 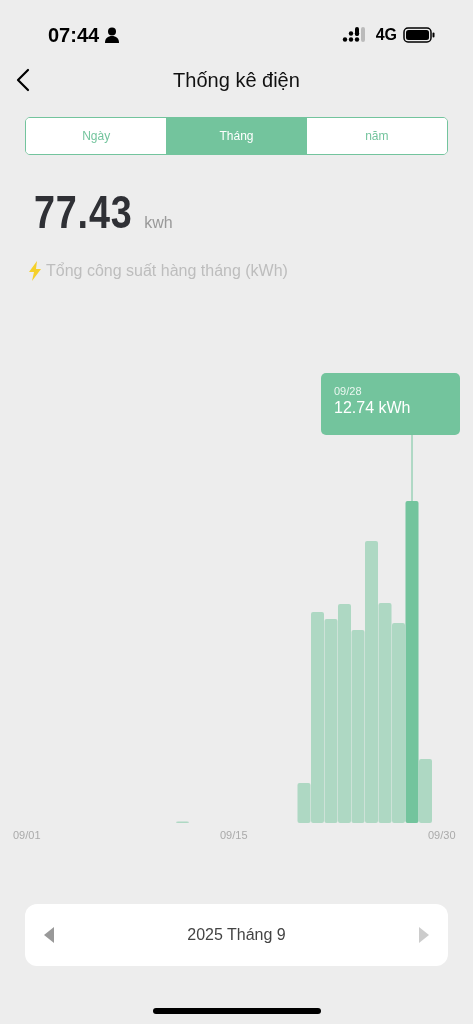 I want to click on period-tab: Ngày, so click(x=96, y=136).